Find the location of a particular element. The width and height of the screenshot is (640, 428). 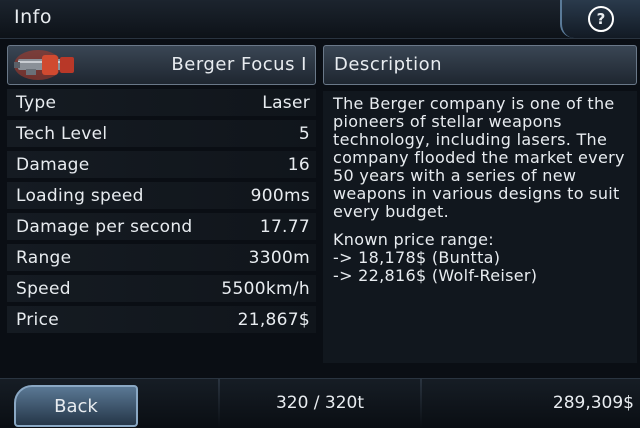

stat-row-tech-level: Tech Level 5 is located at coordinates (161, 133).